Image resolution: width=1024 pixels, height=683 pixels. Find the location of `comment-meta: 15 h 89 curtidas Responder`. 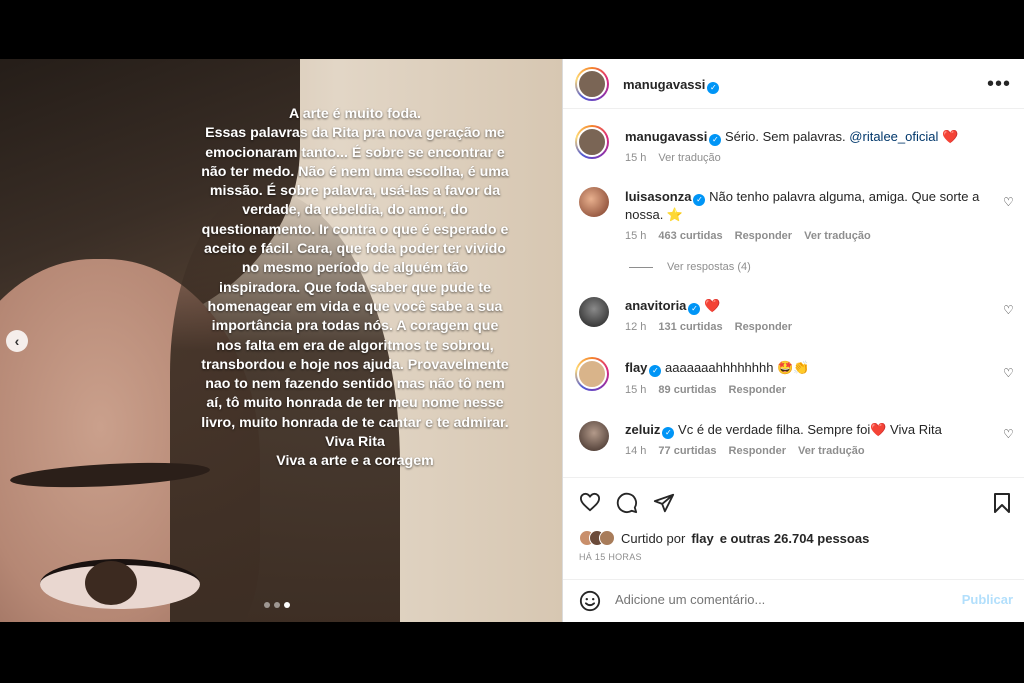

comment-meta: 15 h 89 curtidas Responder is located at coordinates (705, 390).